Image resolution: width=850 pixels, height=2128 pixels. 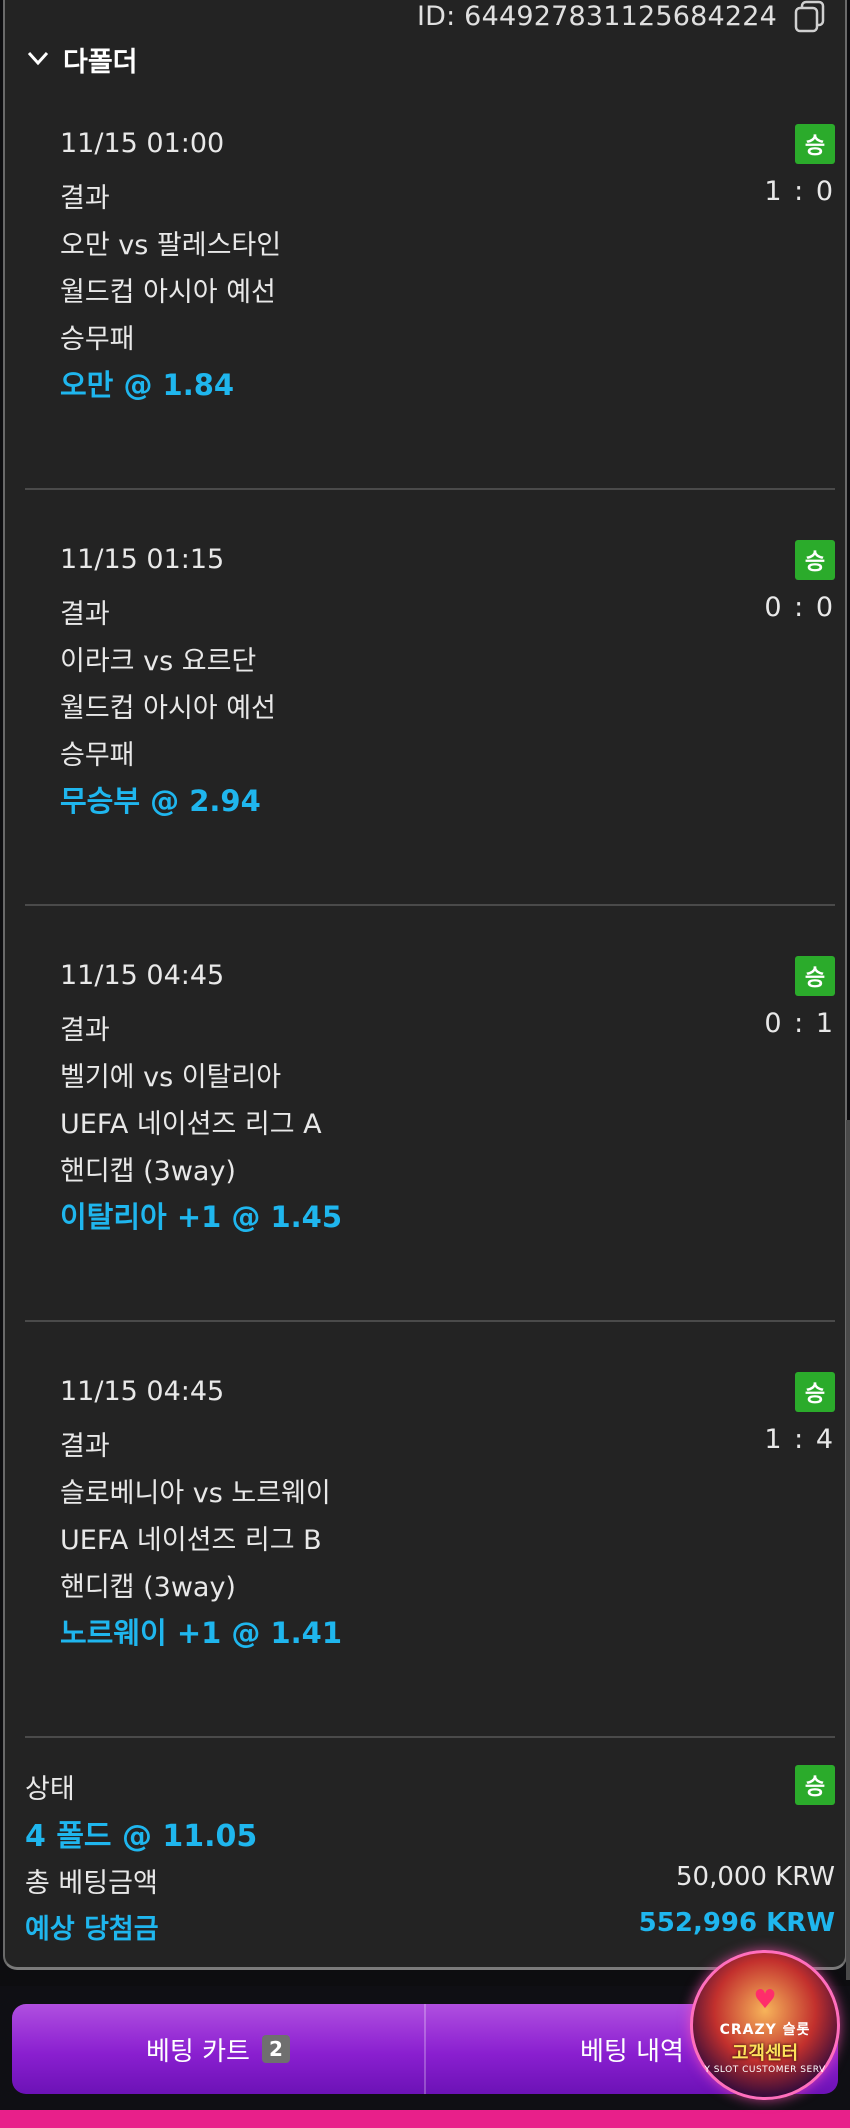 What do you see at coordinates (736, 1923) in the screenshot?
I see `payout-value: 552,996 KRW` at bounding box center [736, 1923].